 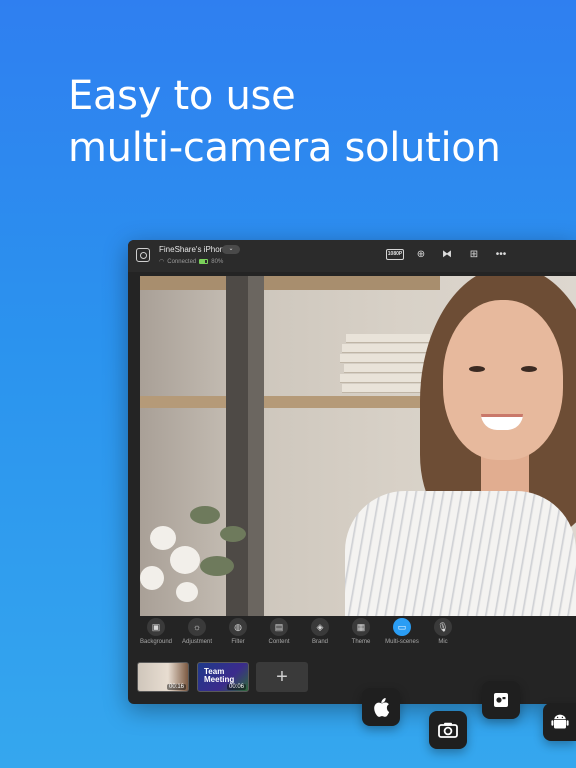 What do you see at coordinates (256, 446) in the screenshot?
I see `preview-post-shadow` at bounding box center [256, 446].